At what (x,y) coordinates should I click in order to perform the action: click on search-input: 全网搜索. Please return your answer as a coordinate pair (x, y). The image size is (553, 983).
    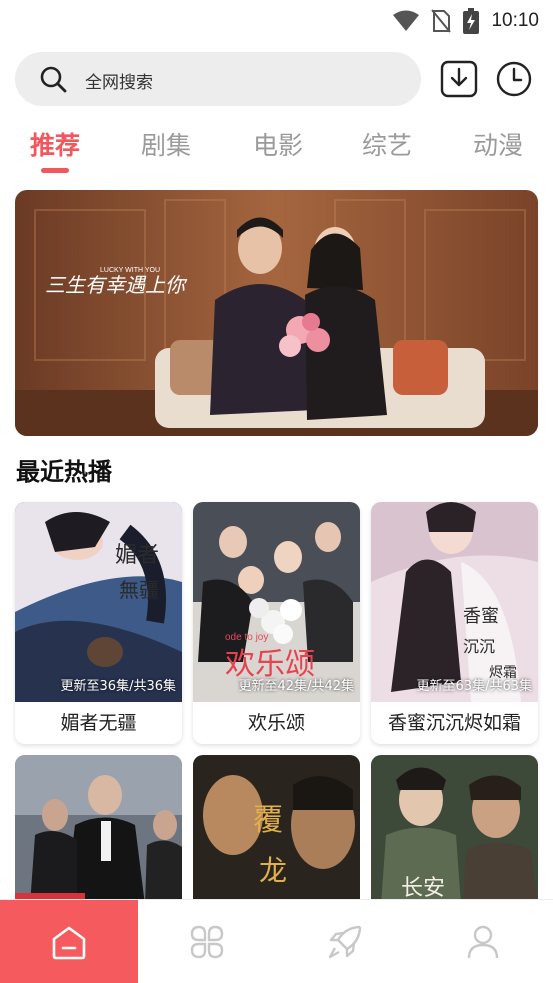
    Looking at the image, I should click on (218, 79).